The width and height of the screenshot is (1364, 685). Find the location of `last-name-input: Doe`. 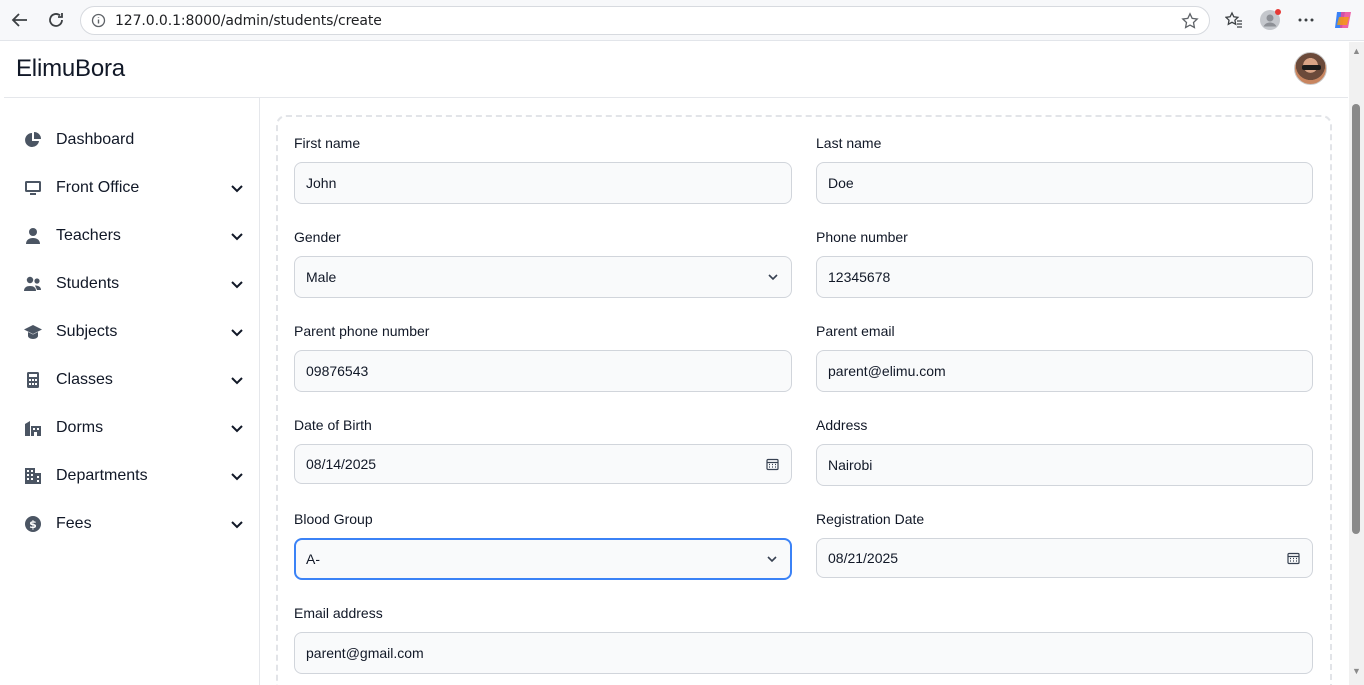

last-name-input: Doe is located at coordinates (1064, 183).